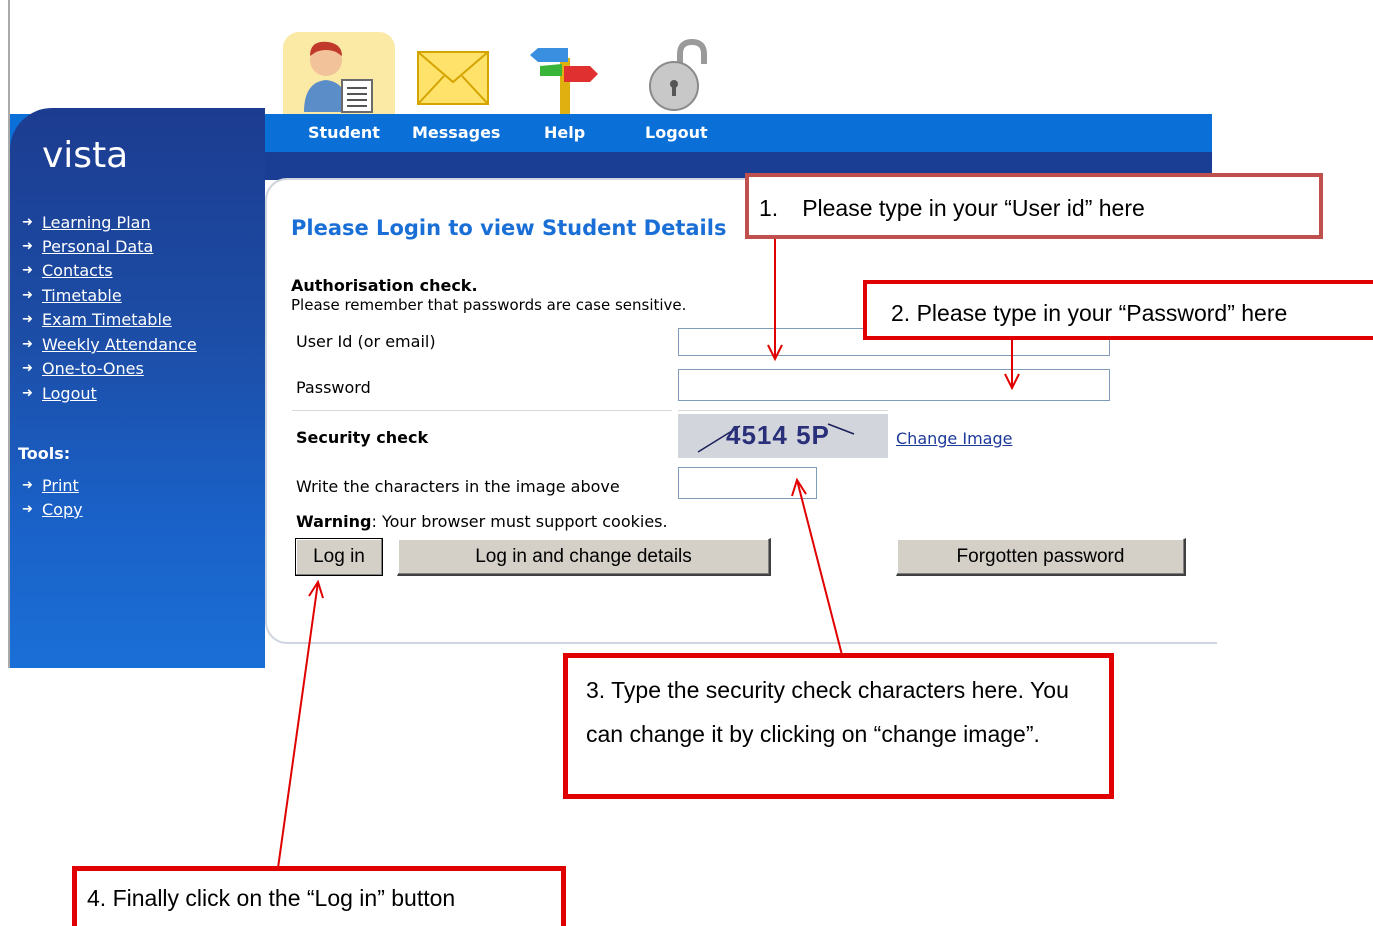 The height and width of the screenshot is (926, 1373). Describe the element at coordinates (384, 285) in the screenshot. I see `auth-heading: Authorisation check.` at that location.